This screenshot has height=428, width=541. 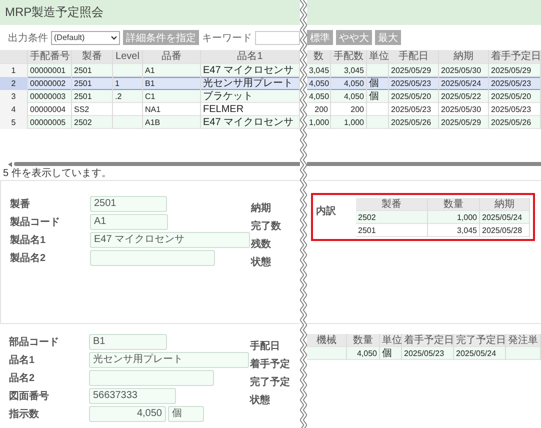 I want to click on field-label: 残数, so click(x=261, y=245).